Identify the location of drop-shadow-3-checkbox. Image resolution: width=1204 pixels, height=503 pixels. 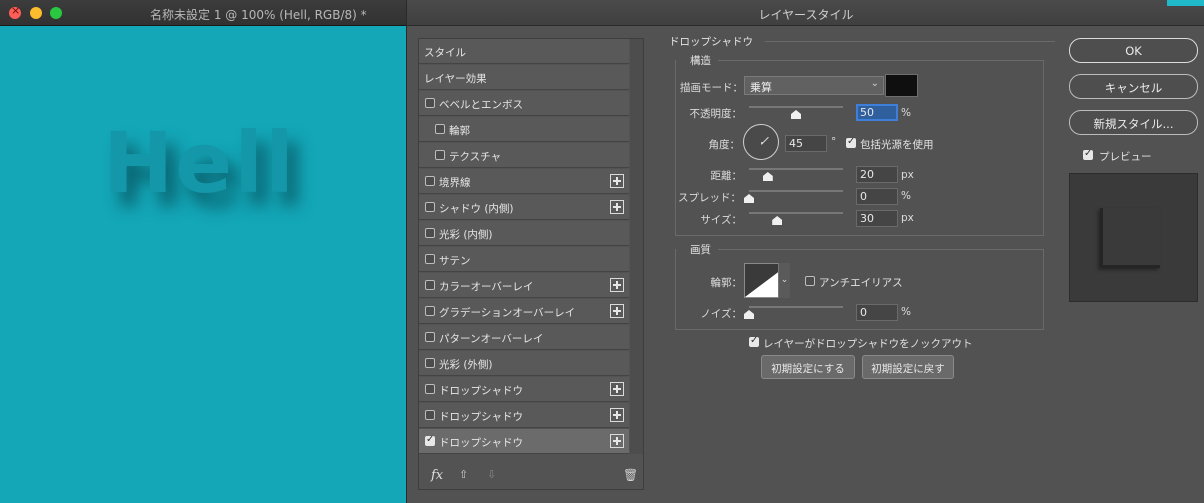
(430, 440).